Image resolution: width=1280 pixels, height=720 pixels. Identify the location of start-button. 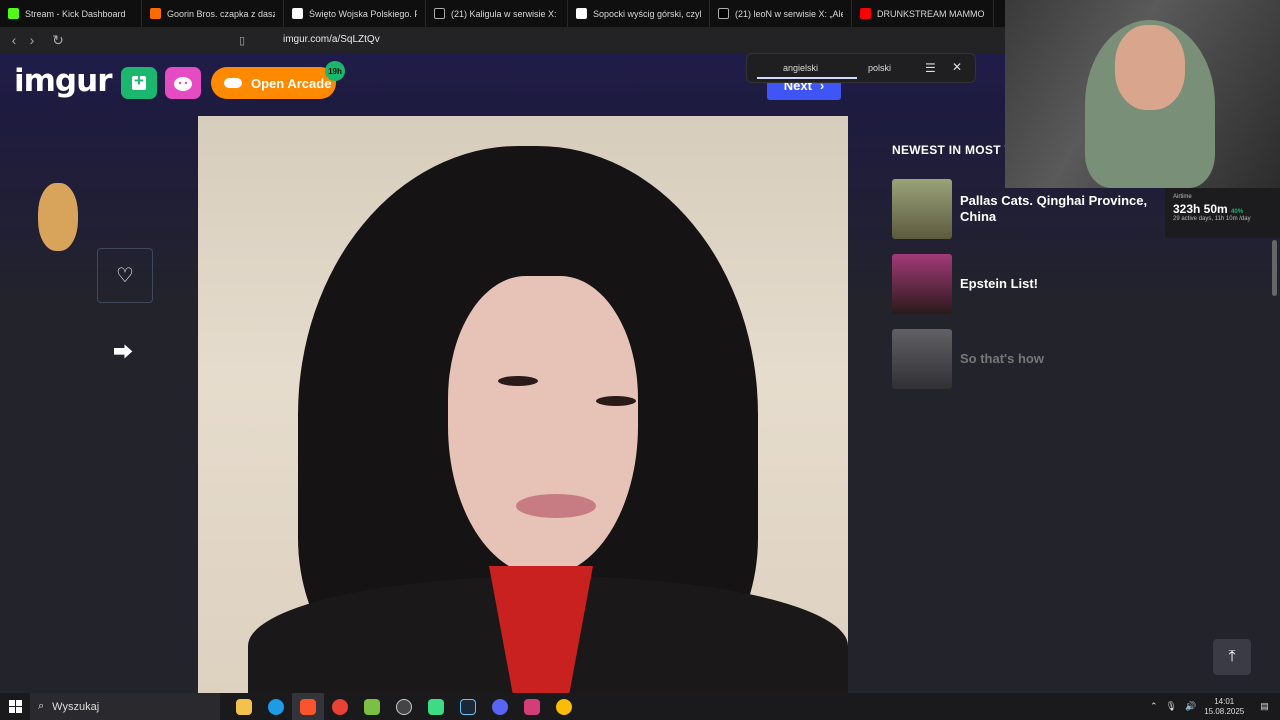
(15, 706).